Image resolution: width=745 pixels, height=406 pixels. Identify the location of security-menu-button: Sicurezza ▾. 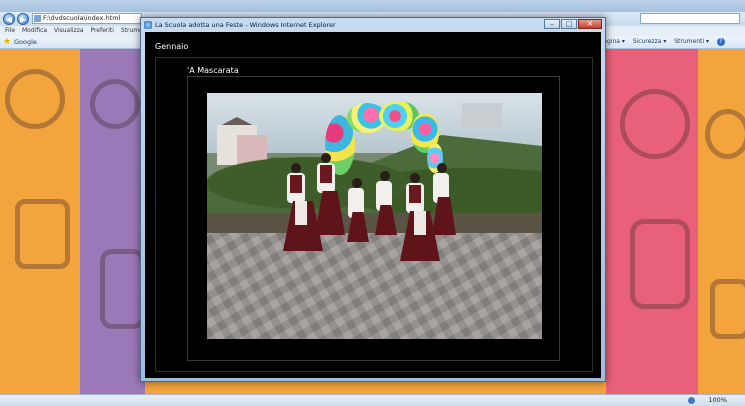
(650, 41).